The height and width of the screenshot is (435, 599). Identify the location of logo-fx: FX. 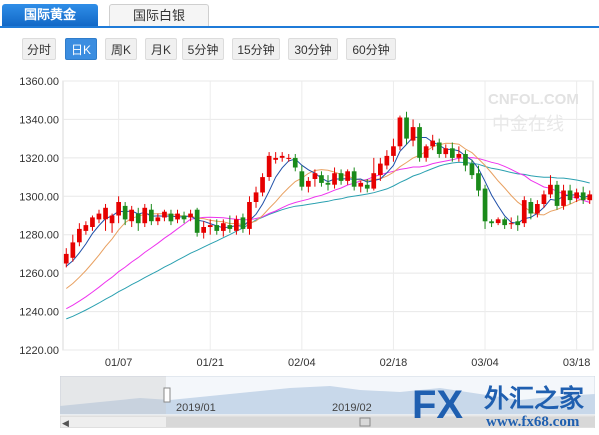
(437, 405).